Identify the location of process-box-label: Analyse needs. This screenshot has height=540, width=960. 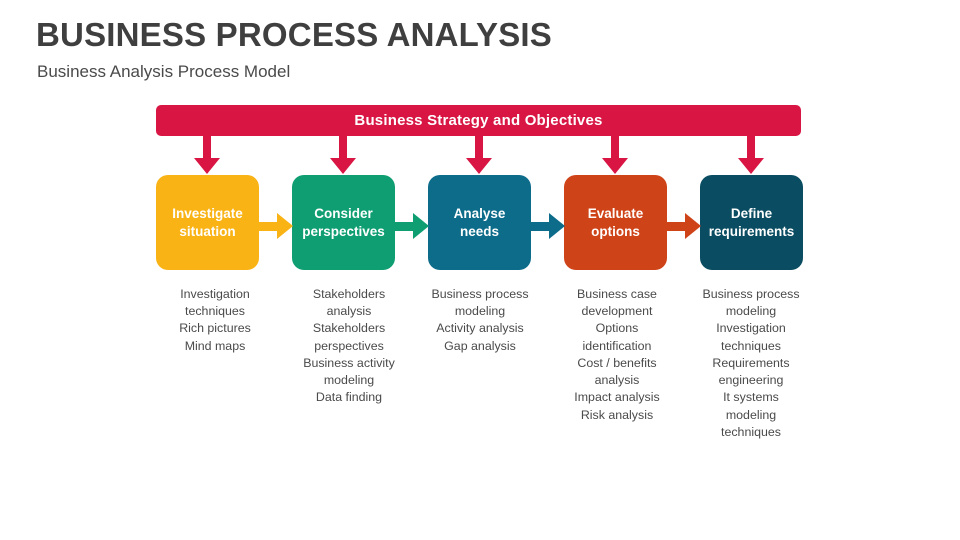
(479, 222).